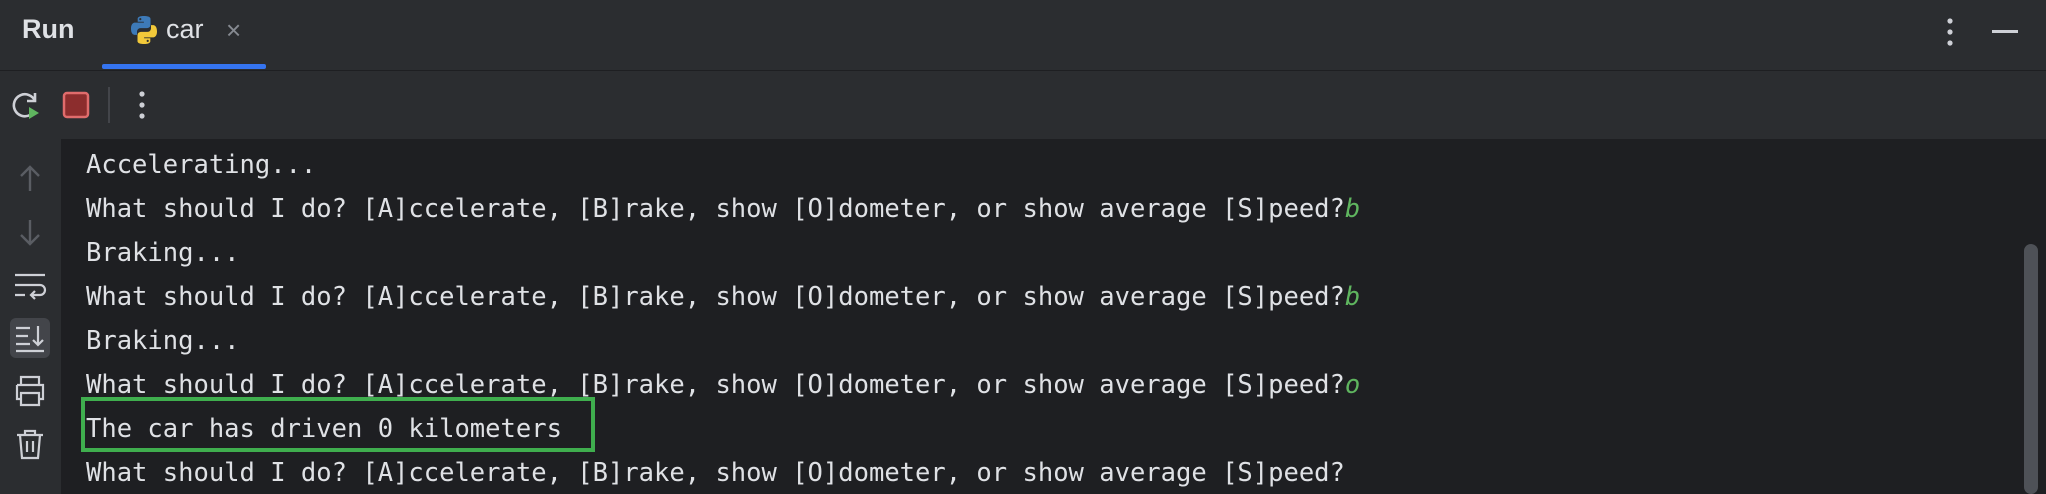 The height and width of the screenshot is (494, 2046). I want to click on arrow-up-icon, so click(30, 179).